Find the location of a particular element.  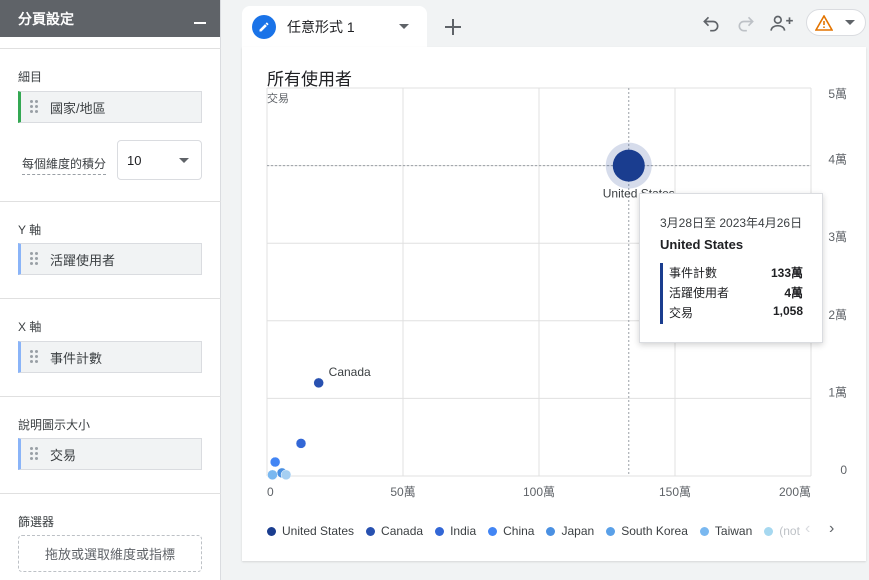

tab-freeform-1: 任意形式 1 is located at coordinates (334, 26).